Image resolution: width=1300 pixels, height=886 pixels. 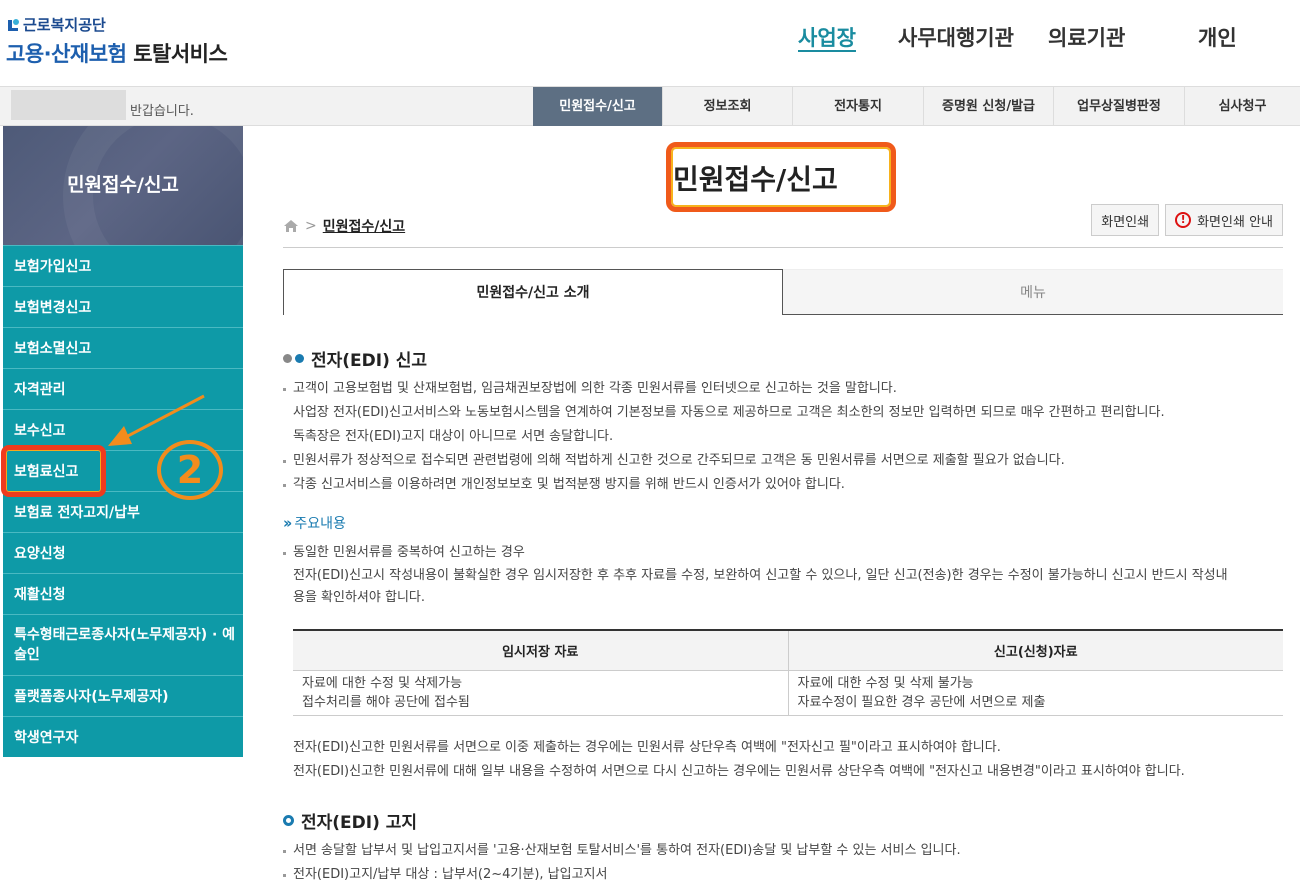 What do you see at coordinates (1033, 292) in the screenshot?
I see `tab-menu: 메뉴` at bounding box center [1033, 292].